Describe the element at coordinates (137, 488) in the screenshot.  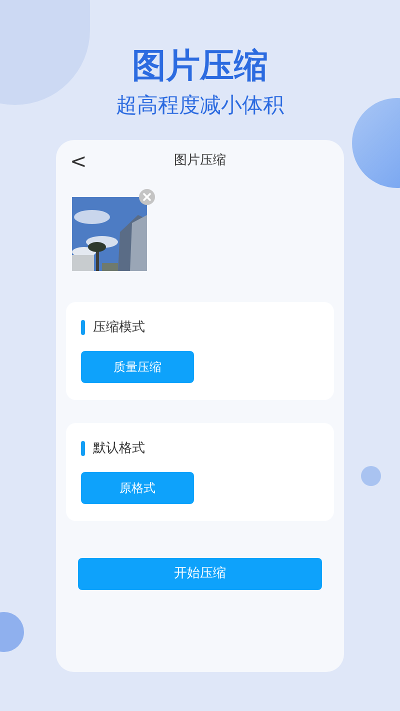
I see `option-button: 原格式` at that location.